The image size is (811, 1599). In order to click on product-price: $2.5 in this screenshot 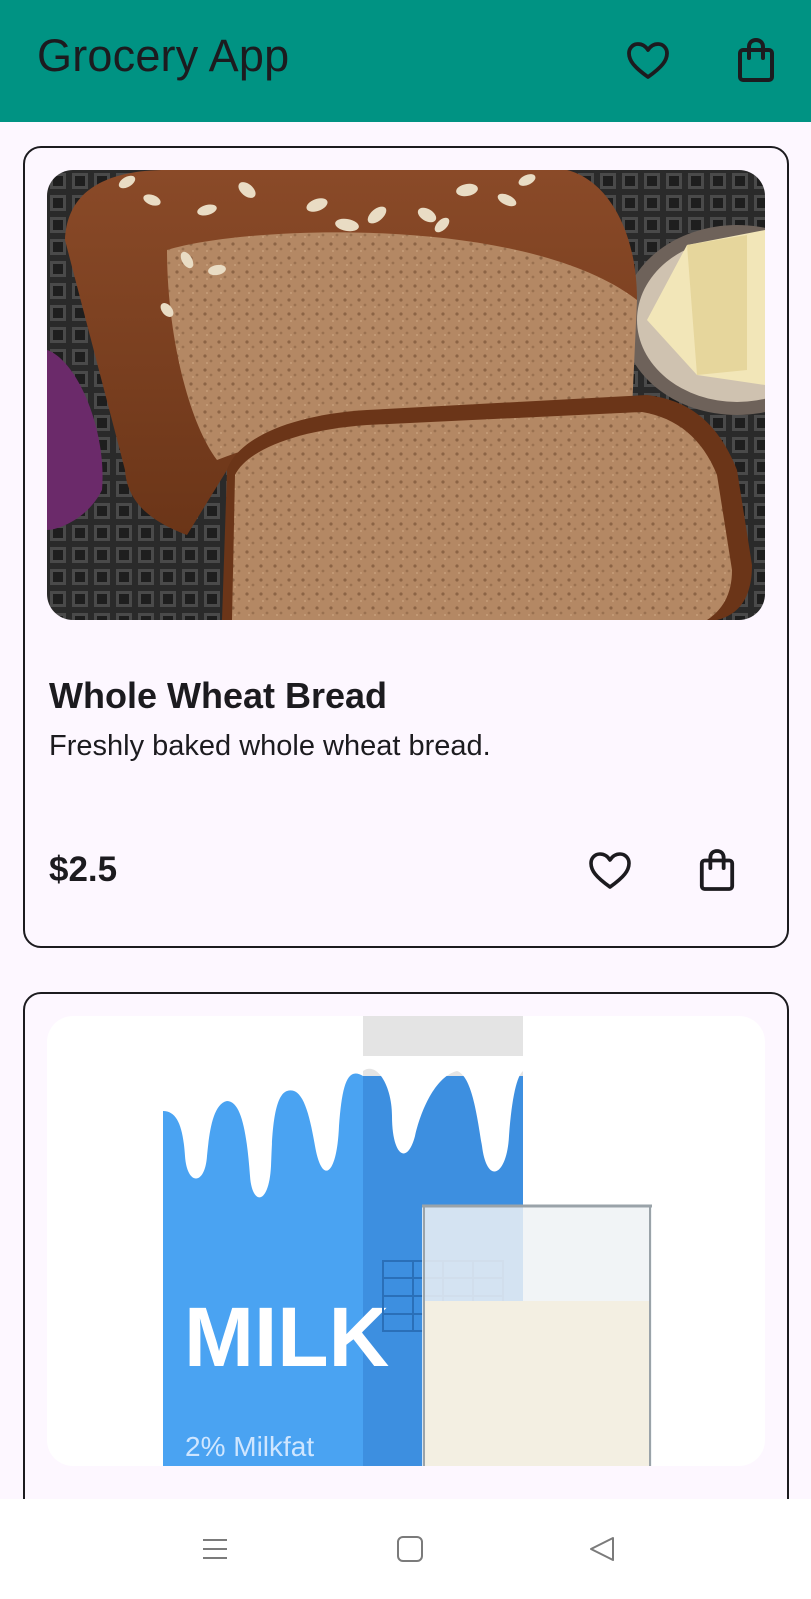, I will do `click(83, 869)`.